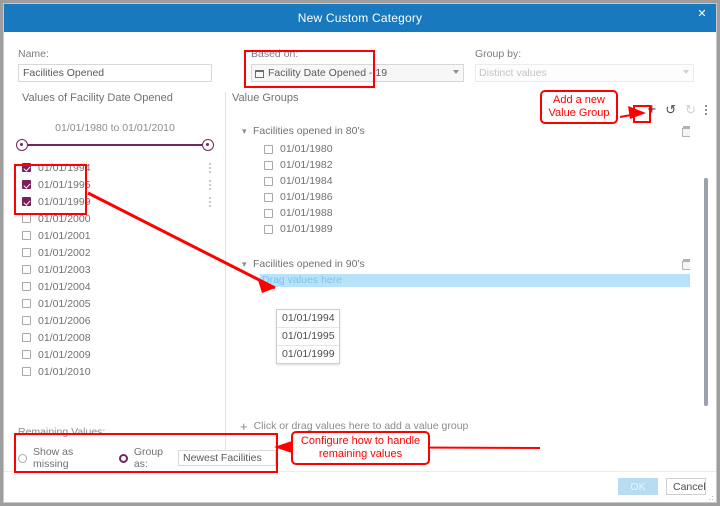  I want to click on range-track, so click(115, 145).